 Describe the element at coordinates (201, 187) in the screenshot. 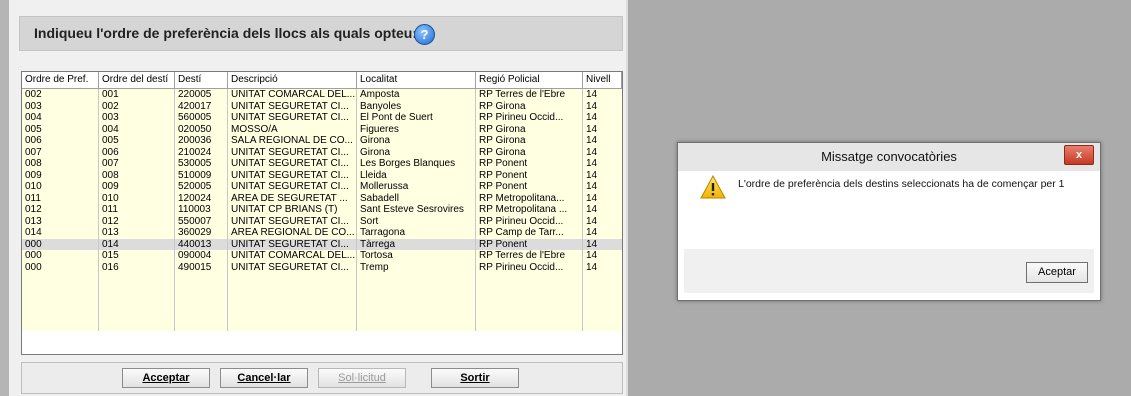

I see `cell-desti: 520005` at that location.